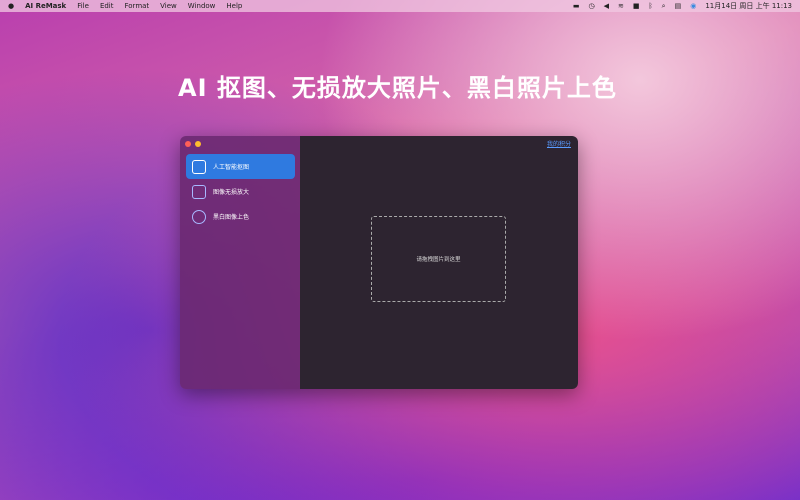 The image size is (800, 500). Describe the element at coordinates (240, 262) in the screenshot. I see `sidebar: 人工智能抠图 图像无损放大 黑白图像上色` at that location.